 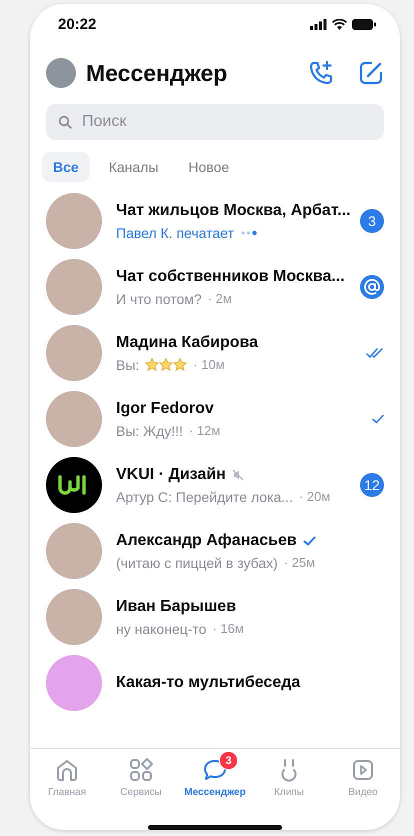 I want to click on message-preview: (читаю с пиццей в зубах), so click(x=197, y=562).